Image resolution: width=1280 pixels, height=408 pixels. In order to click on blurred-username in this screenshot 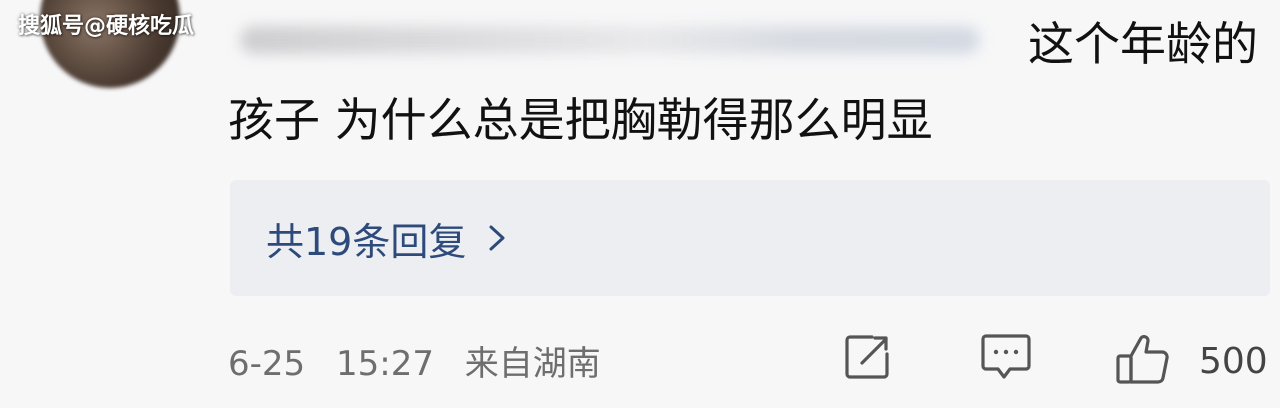, I will do `click(610, 40)`.